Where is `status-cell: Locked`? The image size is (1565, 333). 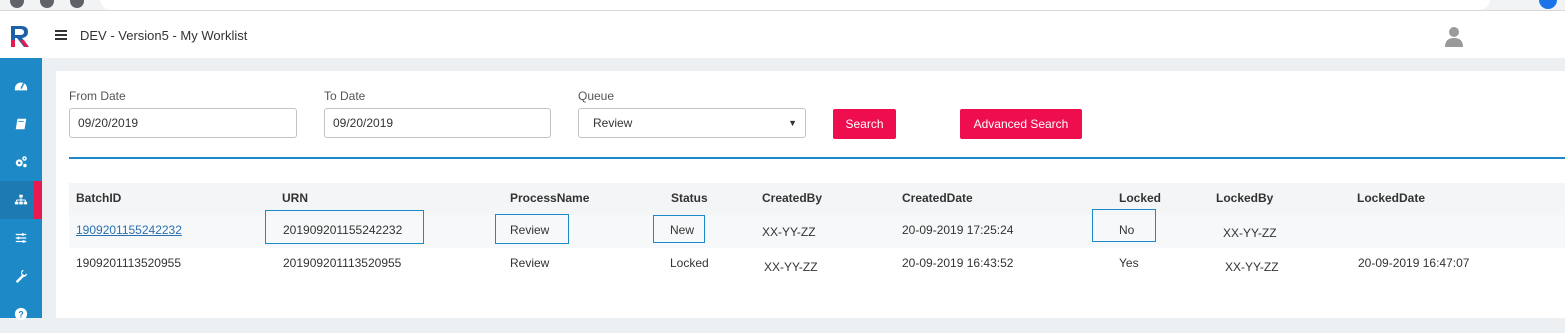 status-cell: Locked is located at coordinates (689, 263).